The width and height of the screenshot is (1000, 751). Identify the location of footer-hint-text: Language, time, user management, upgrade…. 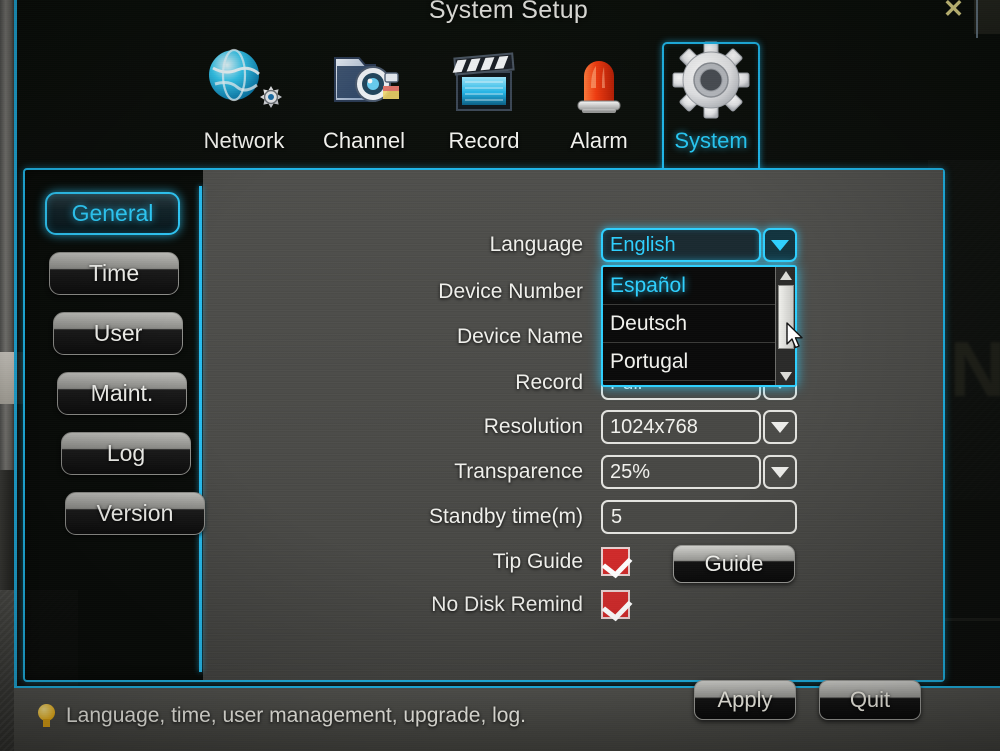
(296, 715).